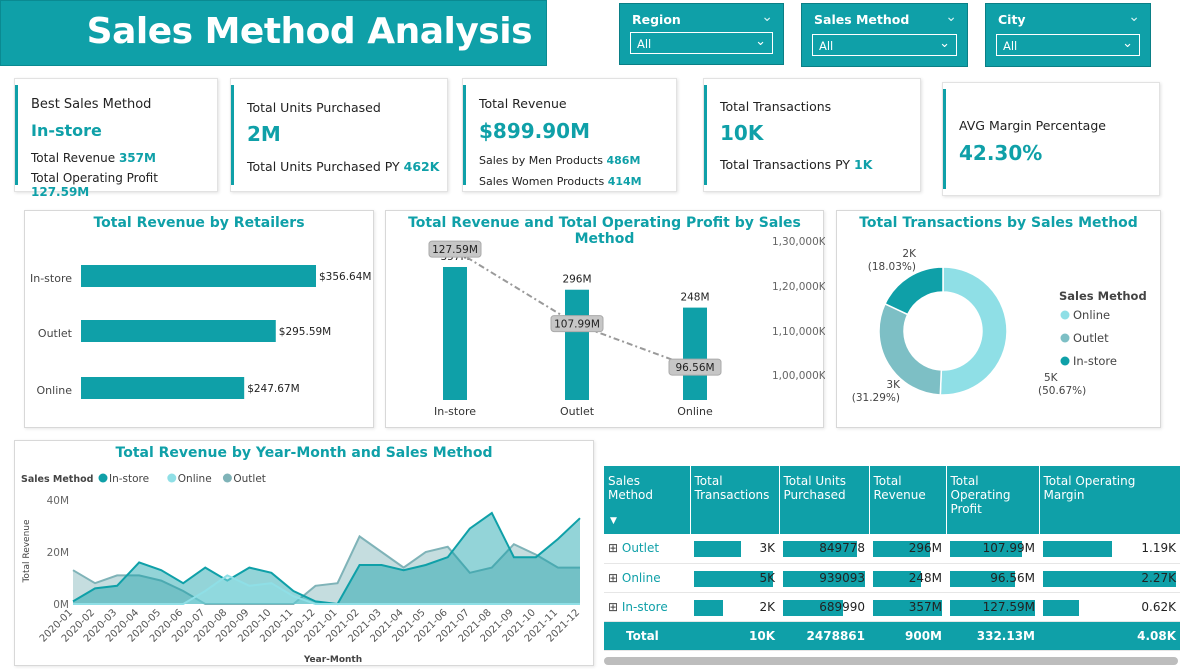  What do you see at coordinates (914, 291) in the screenshot?
I see `donut-slice` at bounding box center [914, 291].